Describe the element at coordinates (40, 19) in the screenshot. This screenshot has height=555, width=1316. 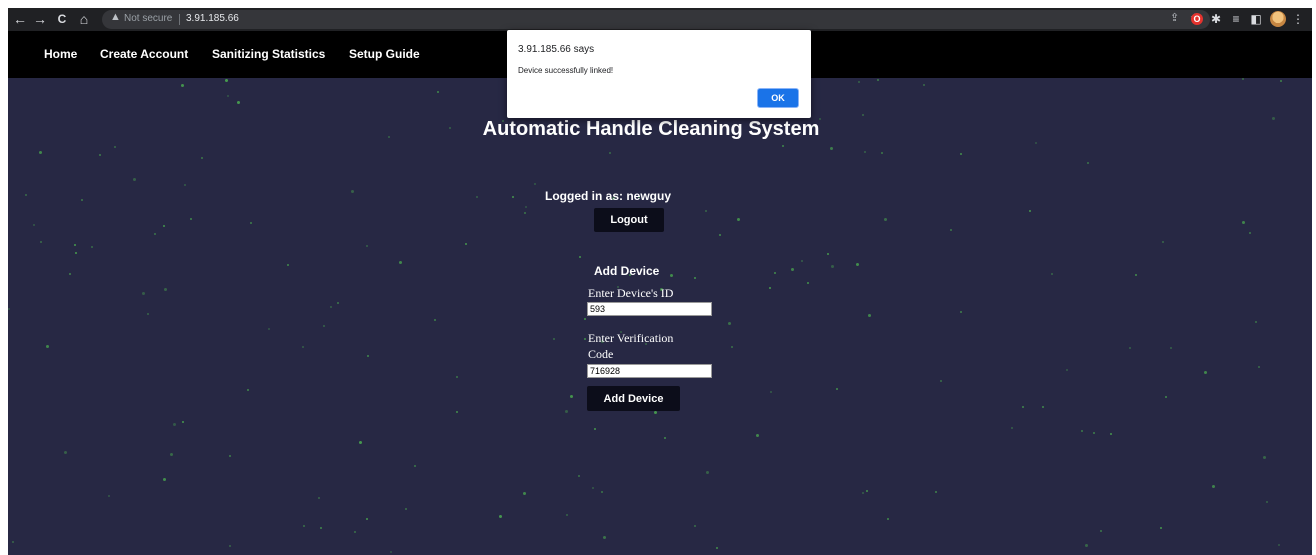
I see `forward-icon: →` at that location.